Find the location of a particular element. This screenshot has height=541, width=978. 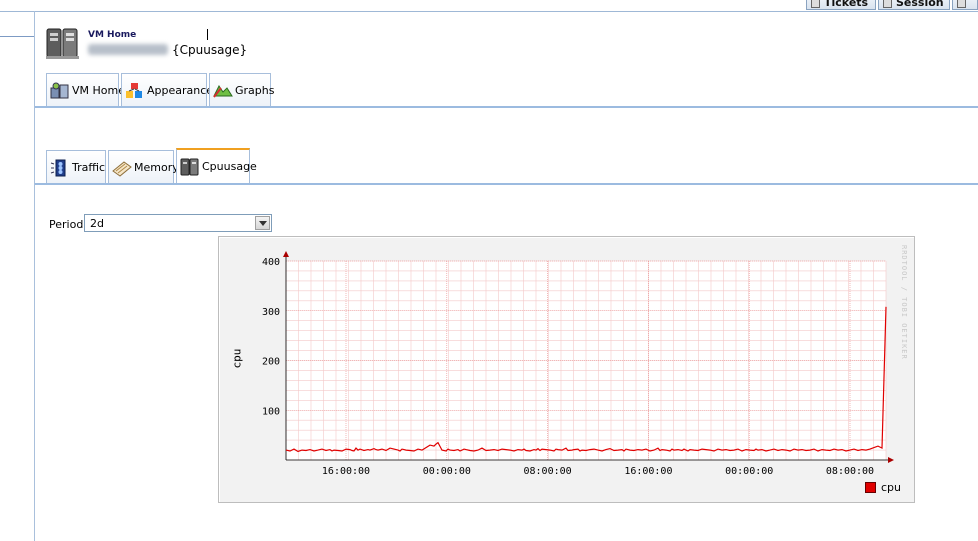

tab-memory: Memory is located at coordinates (143, 167).